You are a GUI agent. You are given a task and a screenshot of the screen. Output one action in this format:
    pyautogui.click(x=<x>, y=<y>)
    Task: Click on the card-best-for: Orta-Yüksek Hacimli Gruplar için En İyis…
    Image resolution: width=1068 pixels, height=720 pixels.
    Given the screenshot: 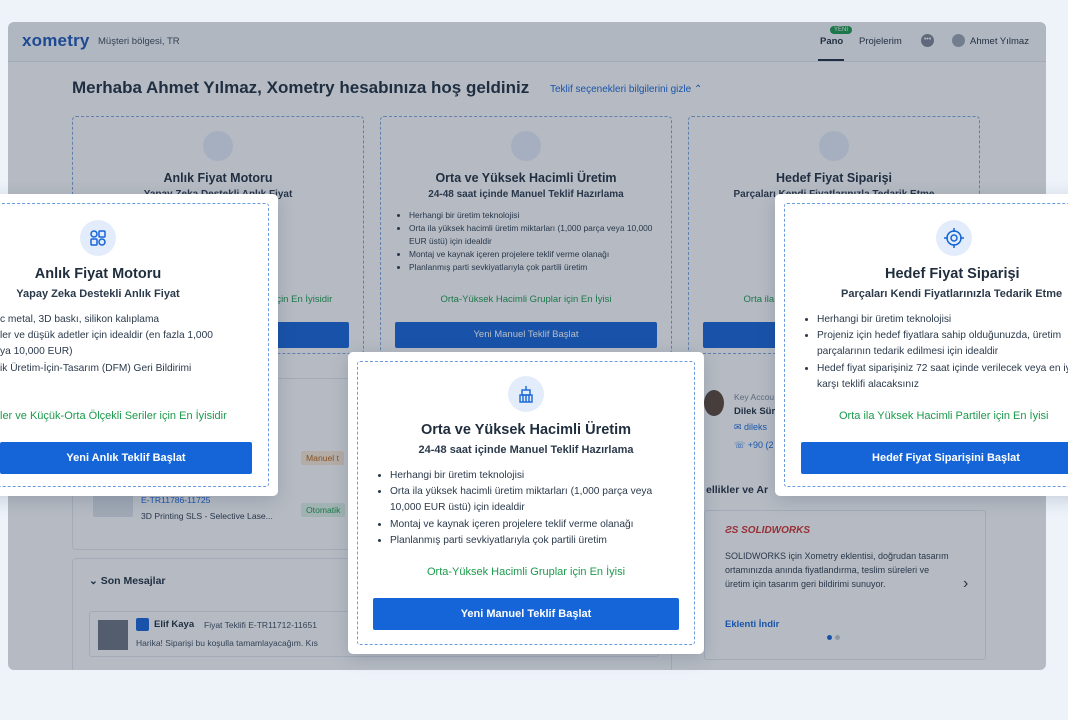 What is the action you would take?
    pyautogui.click(x=526, y=572)
    